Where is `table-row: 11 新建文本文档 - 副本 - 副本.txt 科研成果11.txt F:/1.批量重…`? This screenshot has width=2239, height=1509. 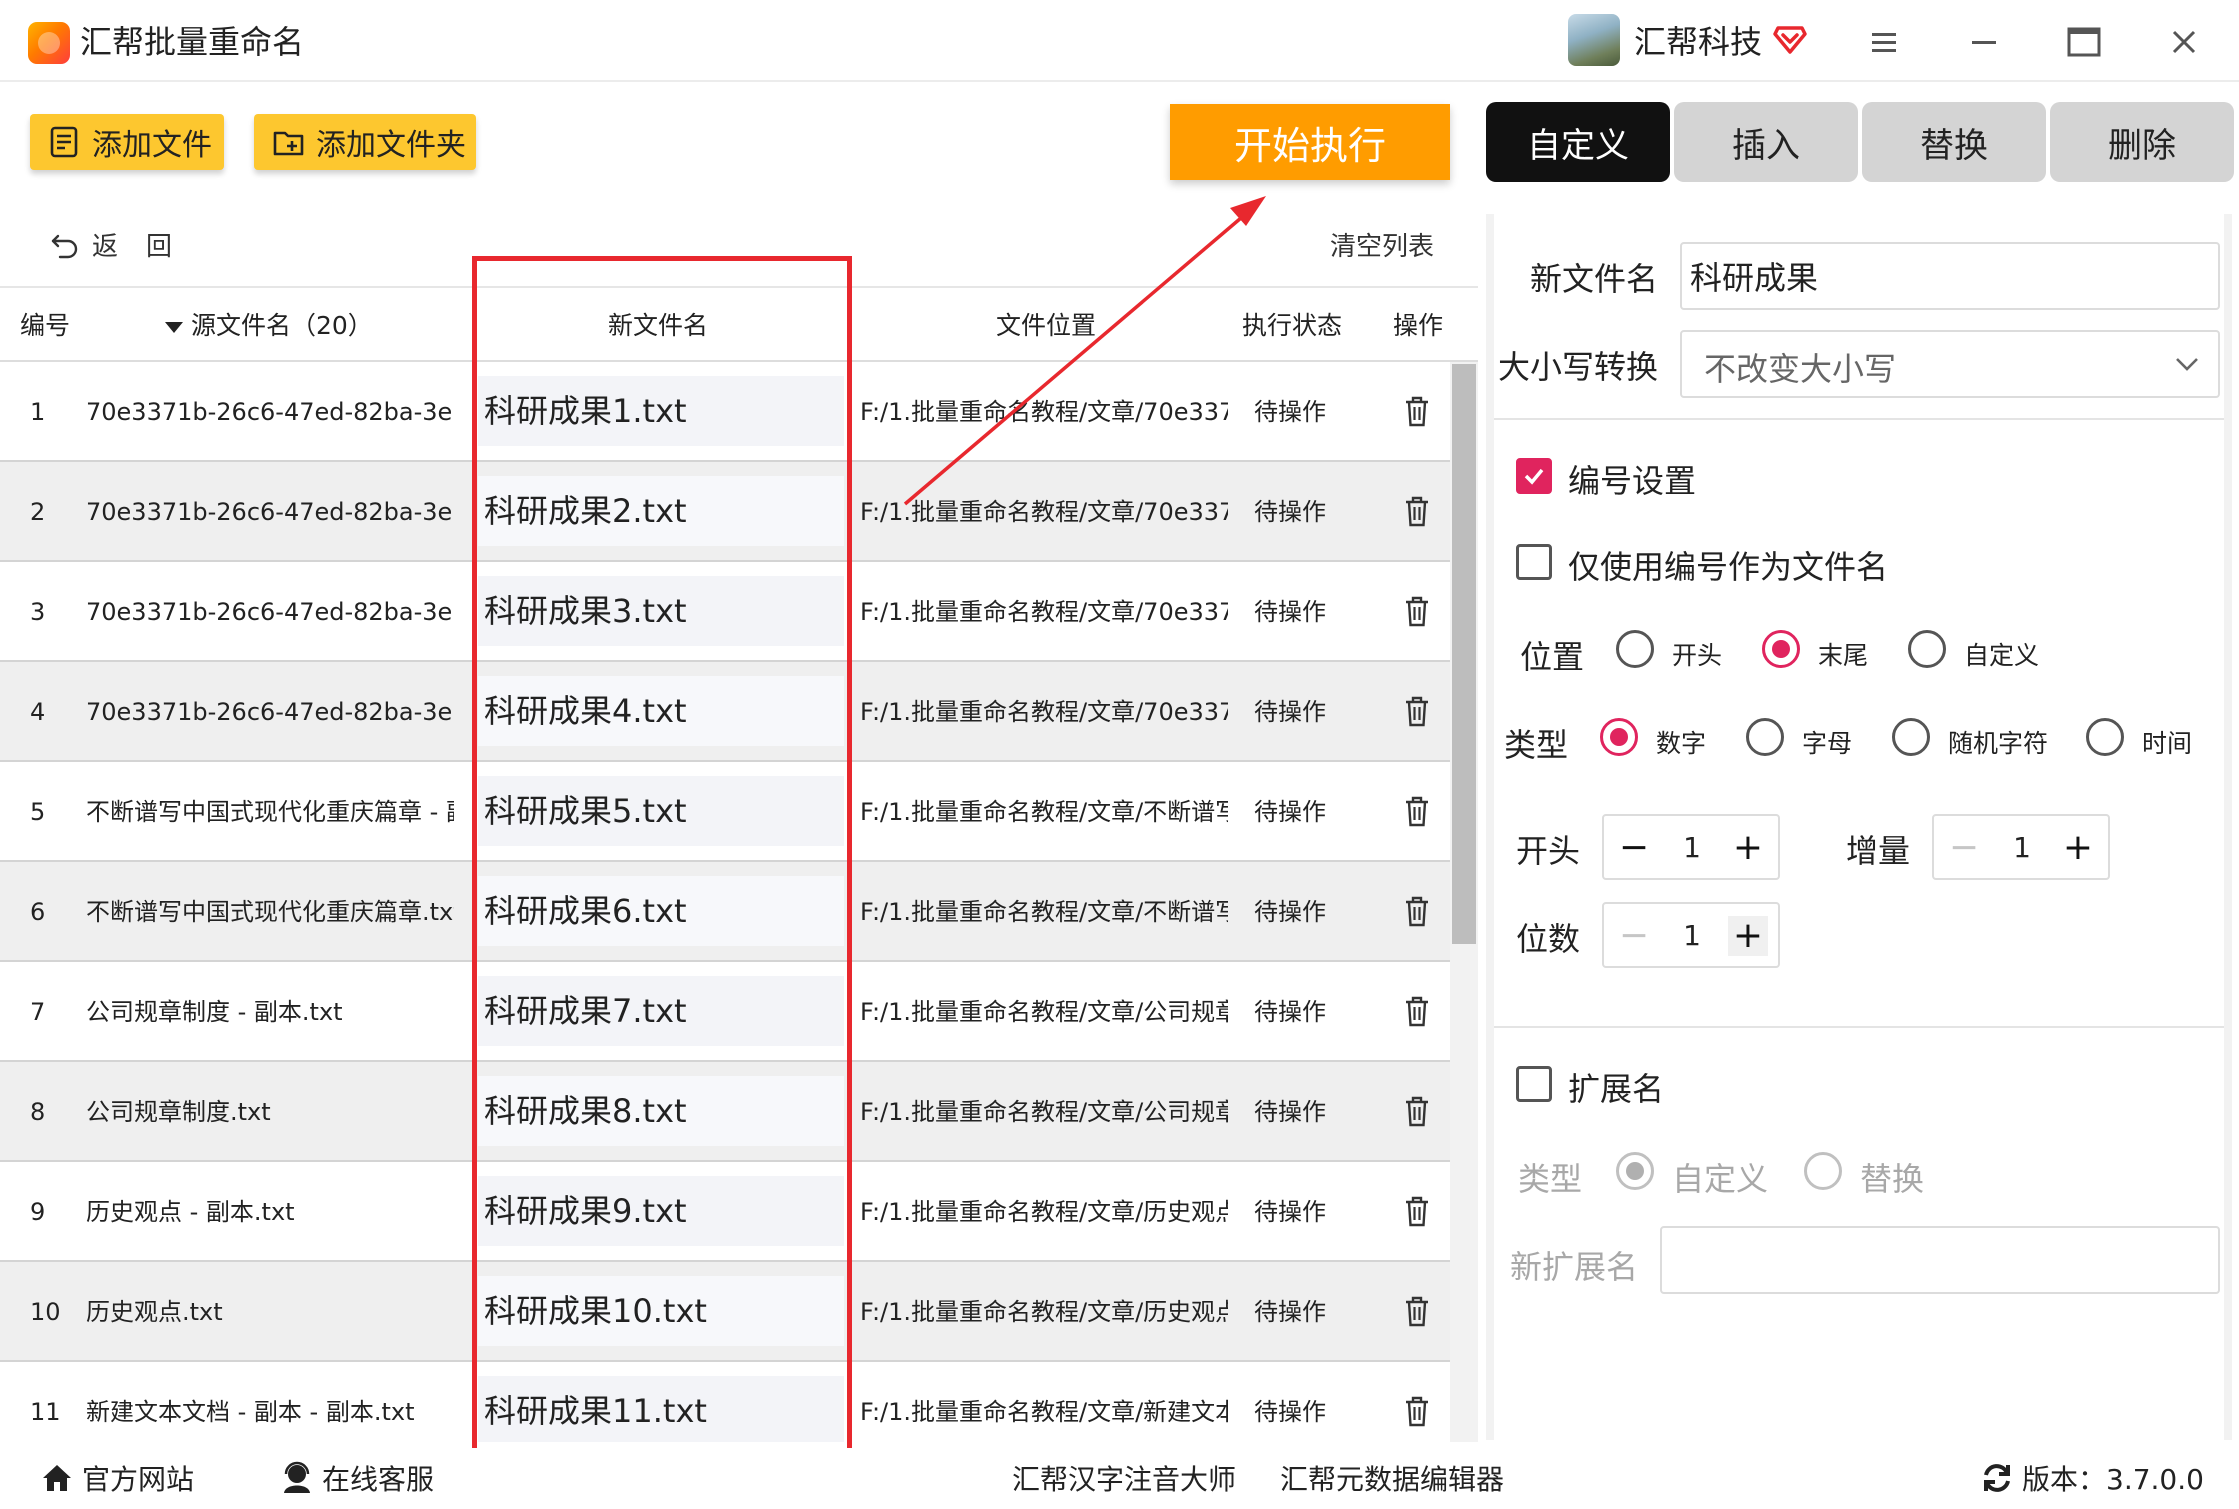 table-row: 11 新建文本文档 - 副本 - 副本.txt 科研成果11.txt F:/1.批量重… is located at coordinates (726, 1402).